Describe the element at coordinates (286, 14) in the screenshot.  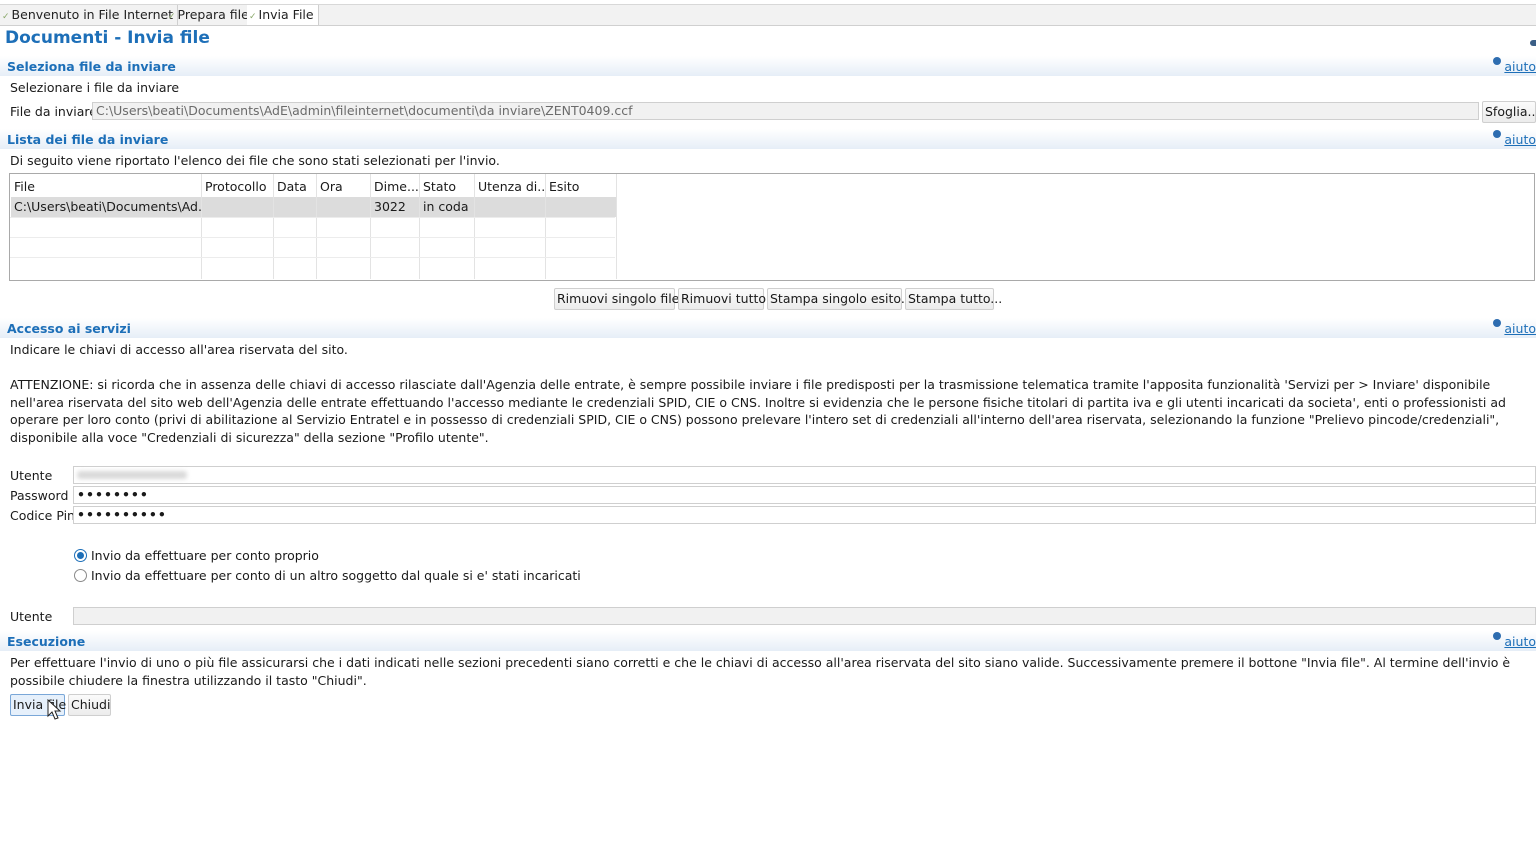
I see `tab-send-label: Invia File` at that location.